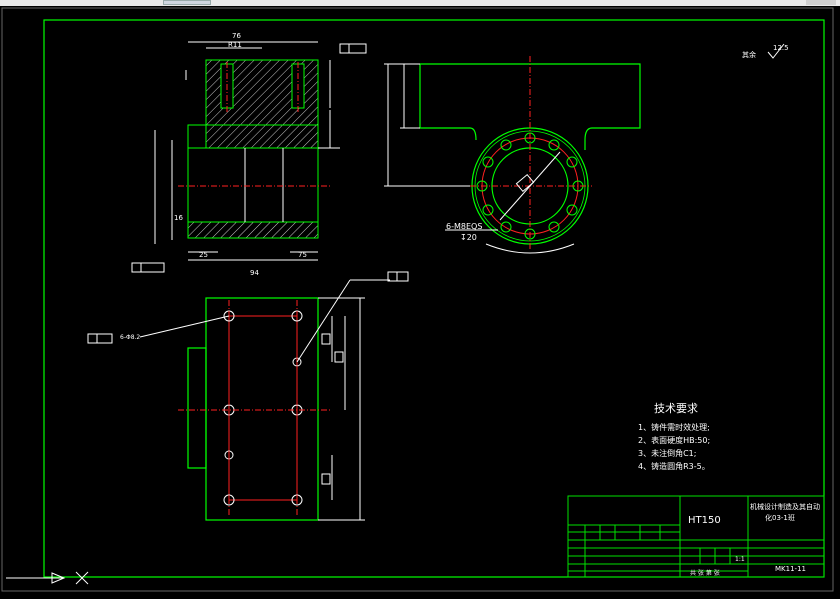 The image size is (840, 599). Describe the element at coordinates (704, 520) in the screenshot. I see `material: HT150` at that location.